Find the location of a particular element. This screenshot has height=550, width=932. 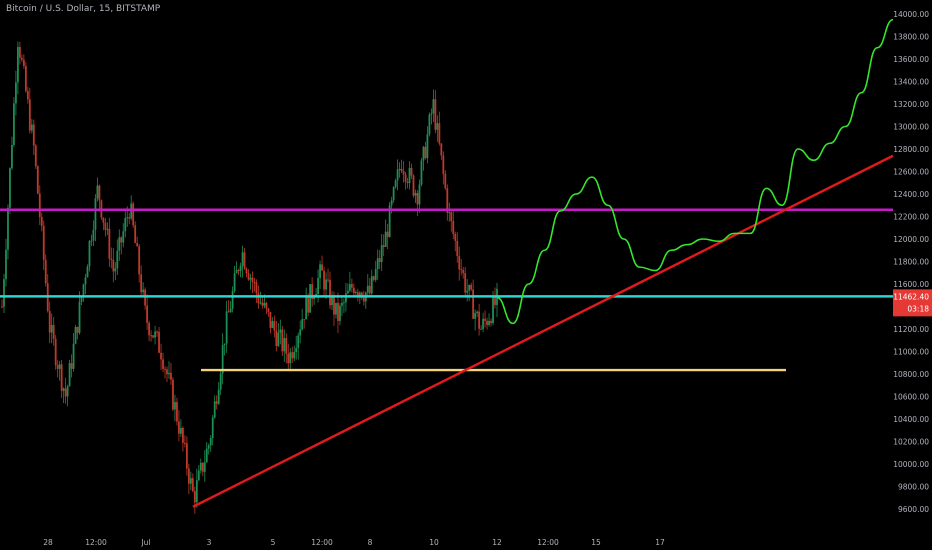

y-tick-label: 12400.00 is located at coordinates (911, 194).